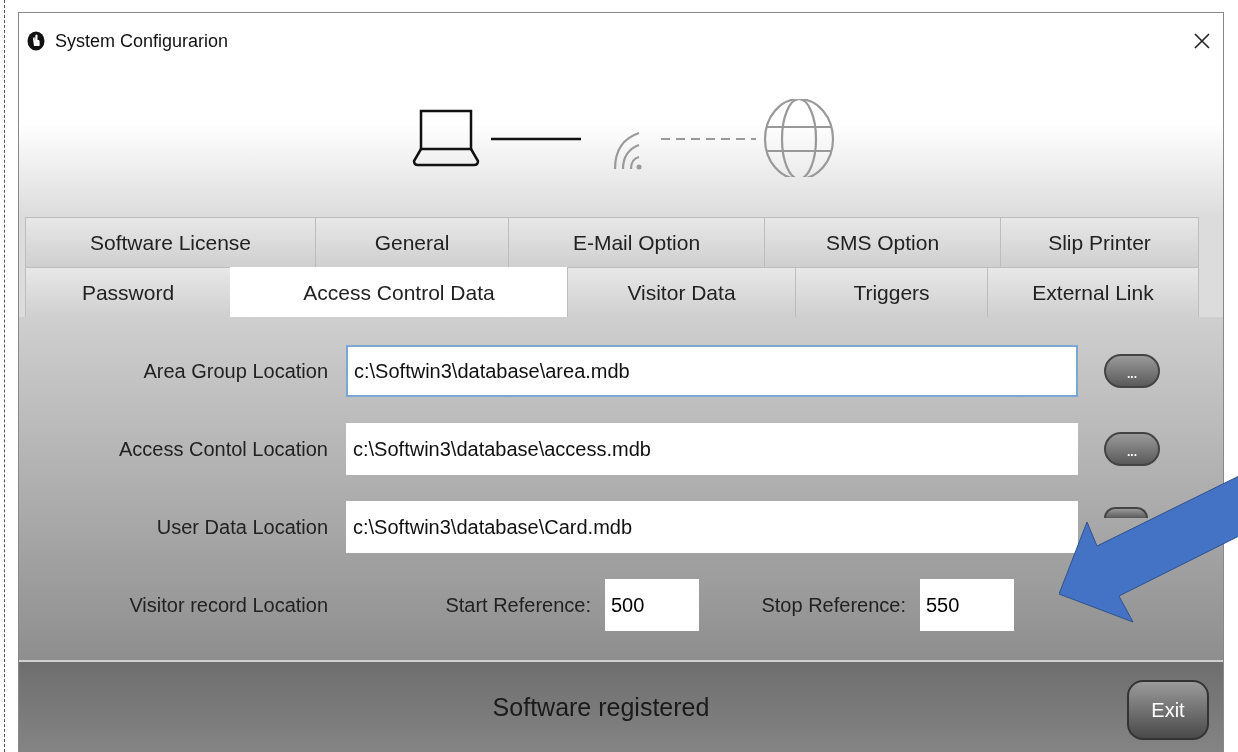 The height and width of the screenshot is (752, 1238). Describe the element at coordinates (882, 242) in the screenshot. I see `tab: SMS Option` at that location.